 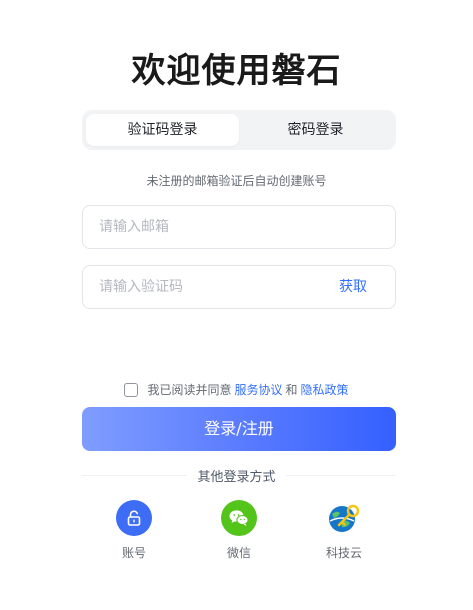 I want to click on other-login-title-wrap: 其他登录方式, so click(x=236, y=475).